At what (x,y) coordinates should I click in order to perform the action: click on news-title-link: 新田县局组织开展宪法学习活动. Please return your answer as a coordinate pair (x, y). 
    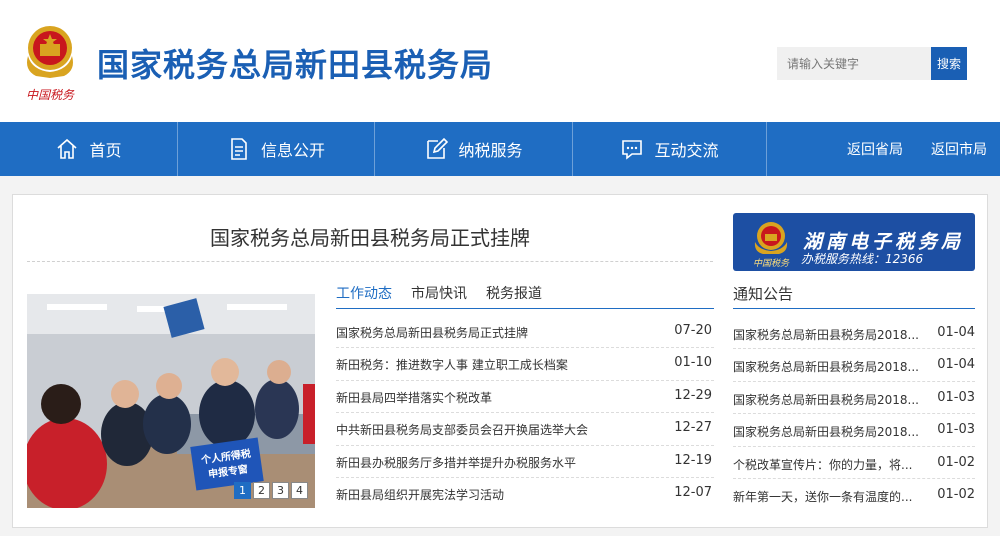
    Looking at the image, I should click on (420, 494).